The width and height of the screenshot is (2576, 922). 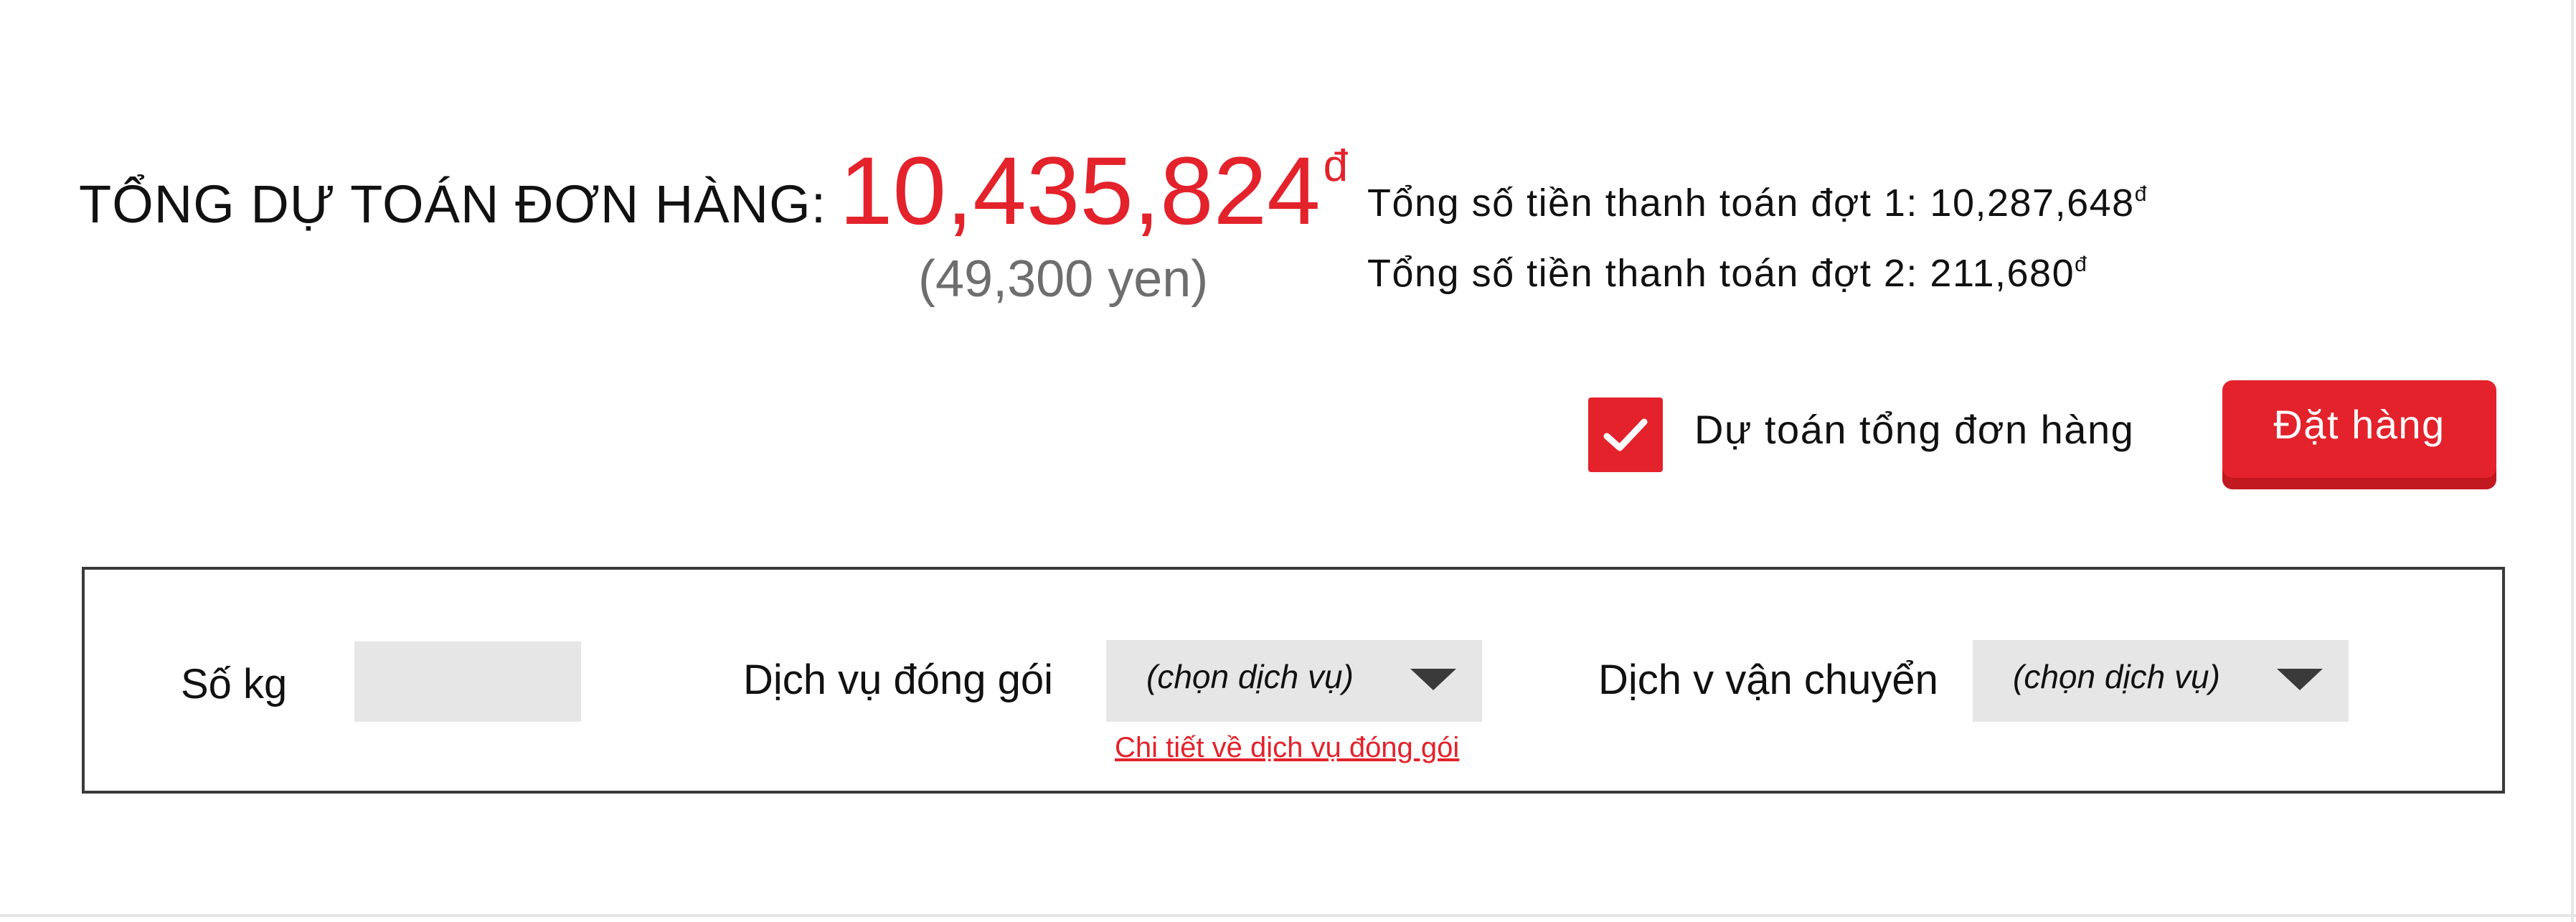 What do you see at coordinates (1288, 915) in the screenshot?
I see `page-bottom-border` at bounding box center [1288, 915].